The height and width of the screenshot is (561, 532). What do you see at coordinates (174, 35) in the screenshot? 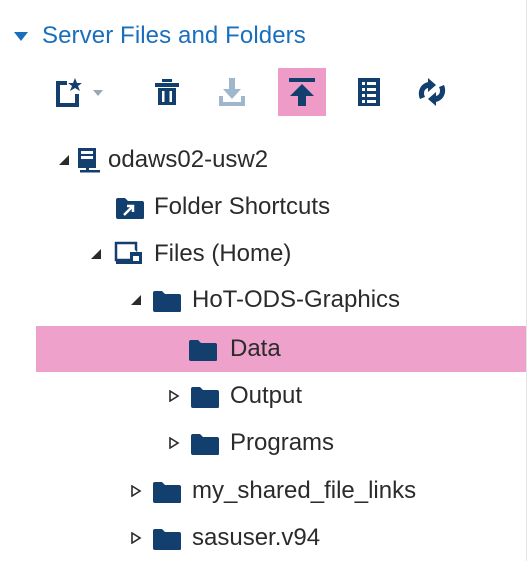
I see `section-title: Server Files and Folders` at bounding box center [174, 35].